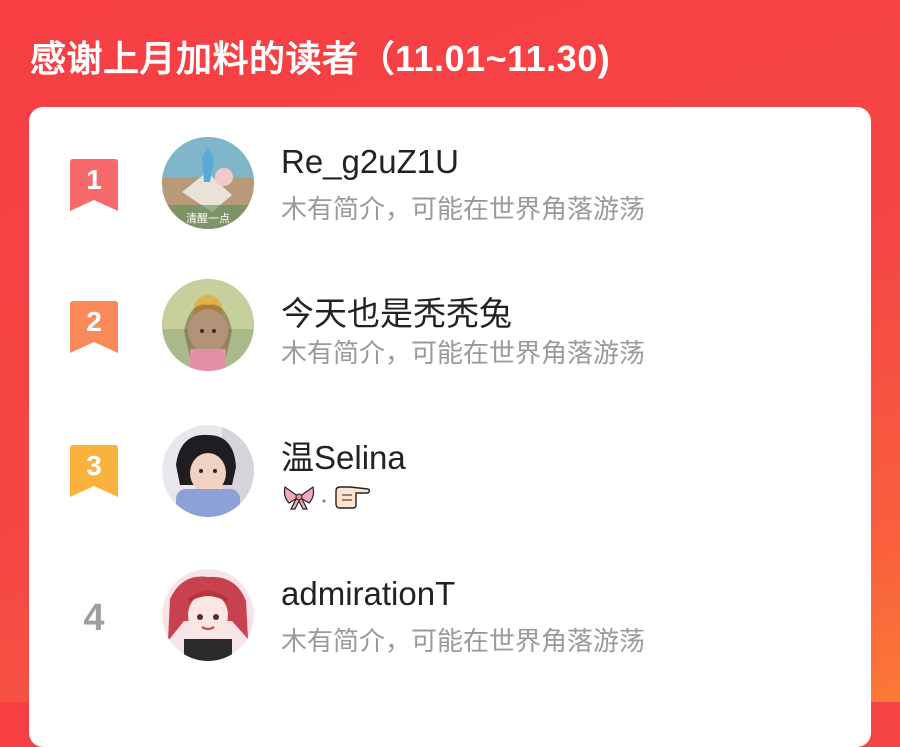 The image size is (900, 747). I want to click on rank-ribbon-icon: 2, so click(94, 327).